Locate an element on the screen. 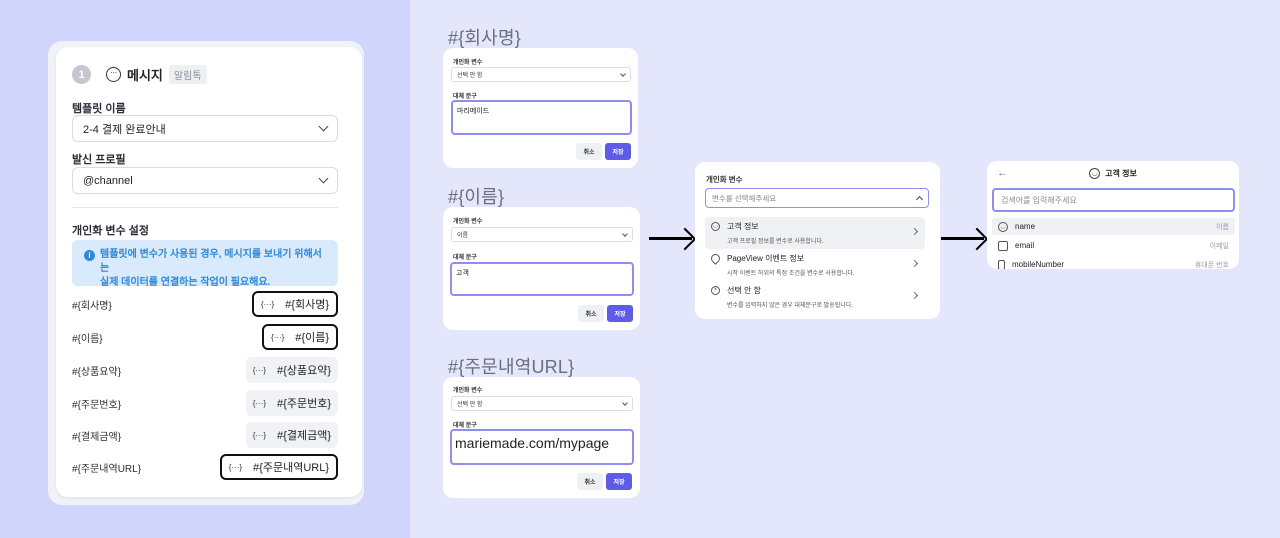 This screenshot has height=538, width=1280. step-number: 1 is located at coordinates (81, 74).